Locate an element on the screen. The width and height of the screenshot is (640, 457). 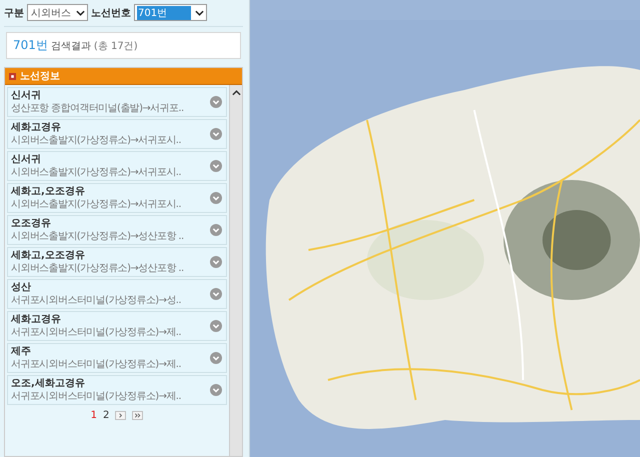
route-item: 세화고,오조경유 시외버스출발지(가상정류소)→성산포항 .. is located at coordinates (117, 262).